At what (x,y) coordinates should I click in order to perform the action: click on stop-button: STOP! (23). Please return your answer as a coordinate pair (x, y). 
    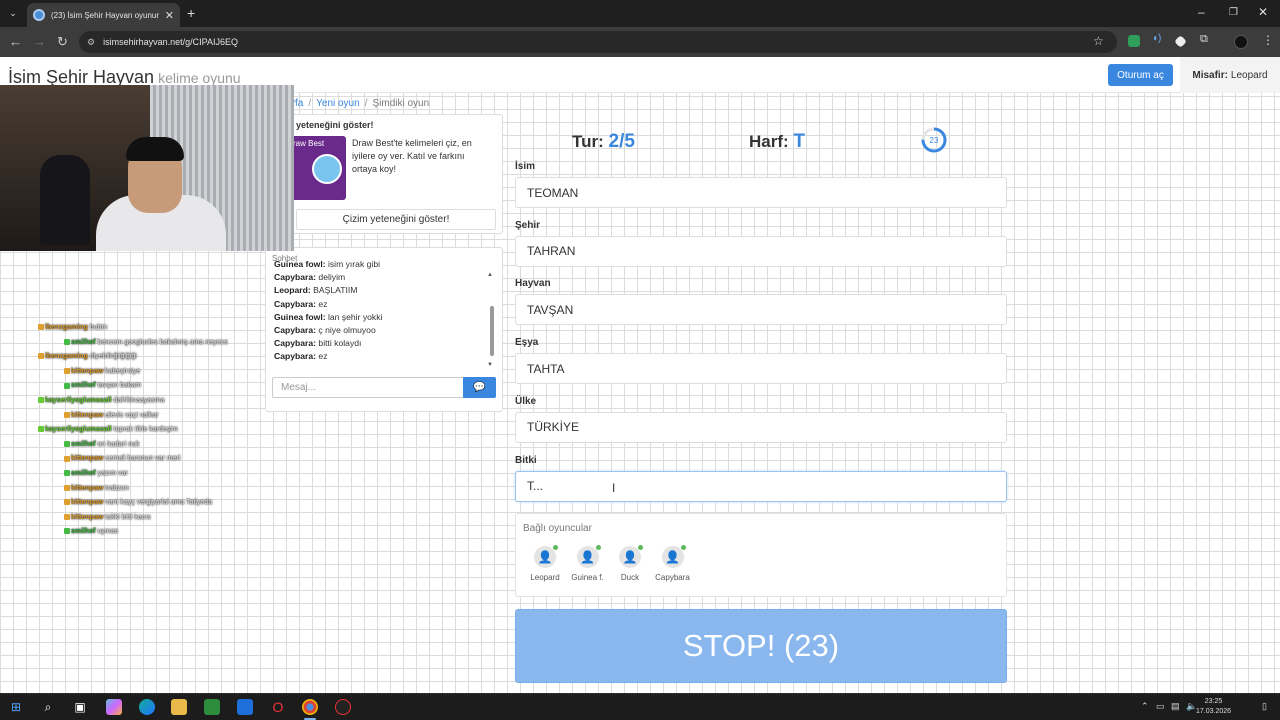
    Looking at the image, I should click on (761, 646).